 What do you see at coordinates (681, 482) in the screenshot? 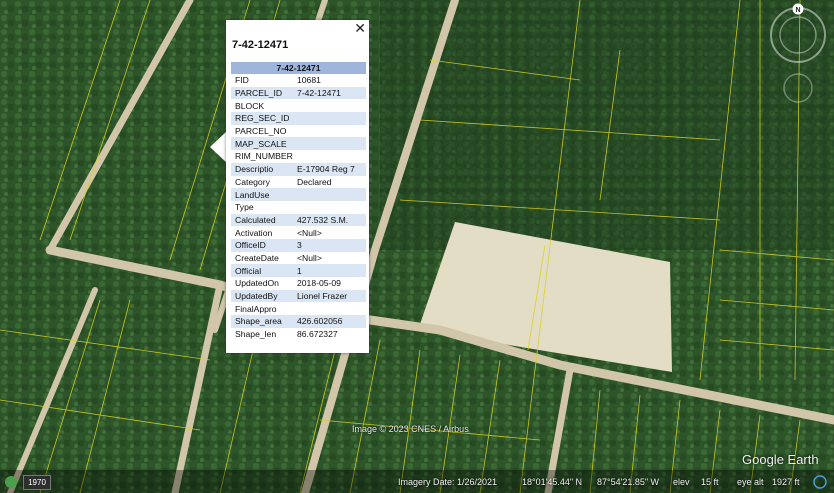
I see `elev-label: elev` at bounding box center [681, 482].